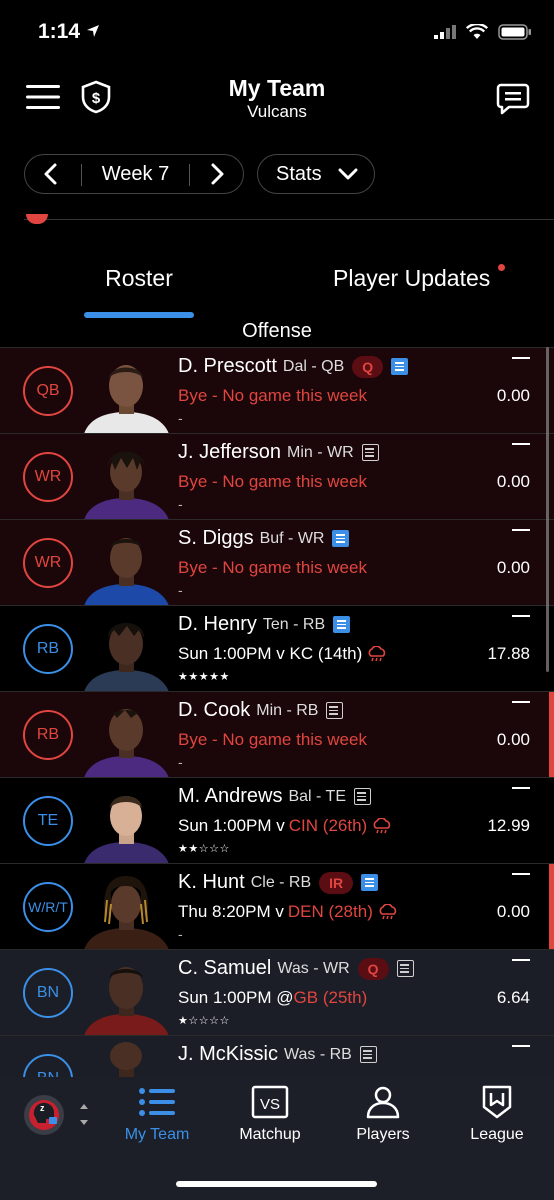 This screenshot has width=554, height=1200. I want to click on tab-active-indicator, so click(139, 315).